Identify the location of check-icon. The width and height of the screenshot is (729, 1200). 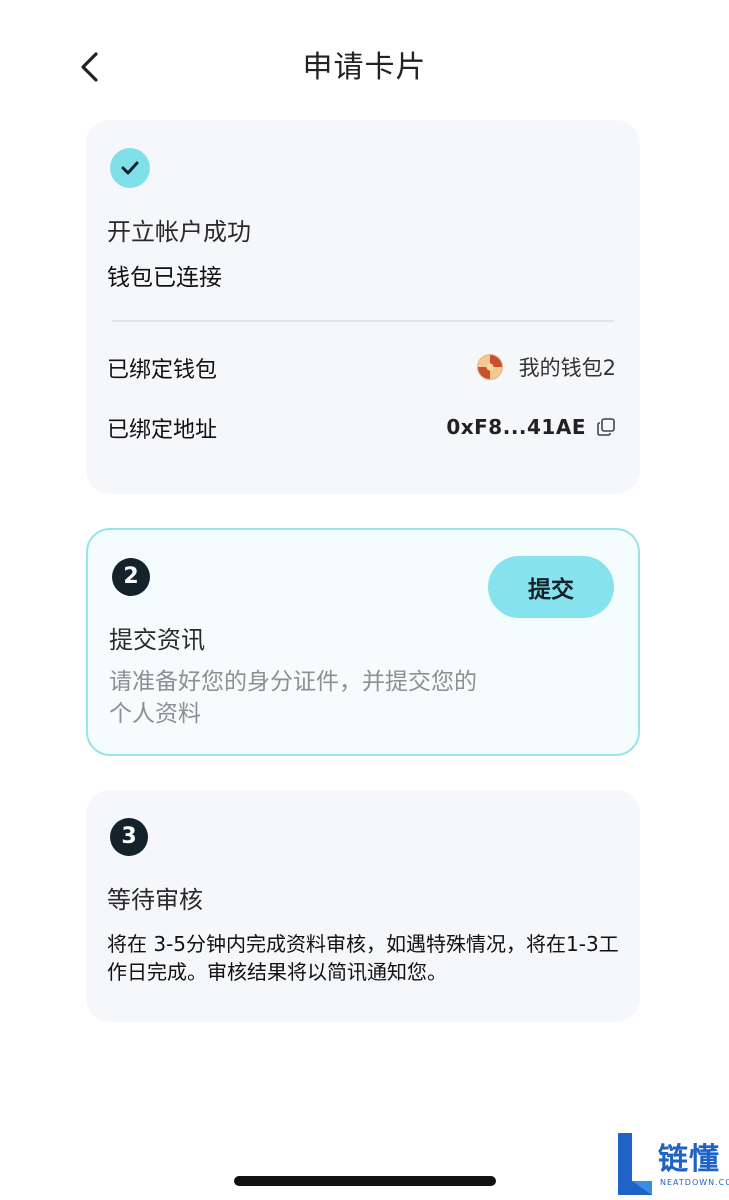
(130, 168).